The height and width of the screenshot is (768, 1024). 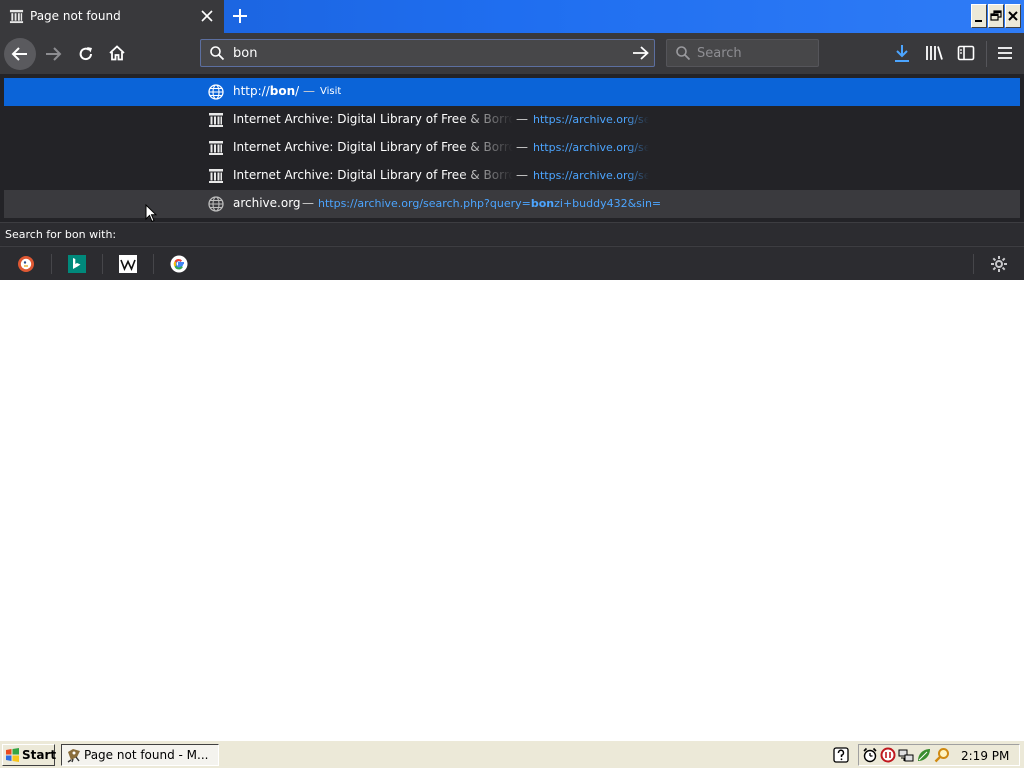 What do you see at coordinates (985, 756) in the screenshot?
I see `clock: 2:19 PM` at bounding box center [985, 756].